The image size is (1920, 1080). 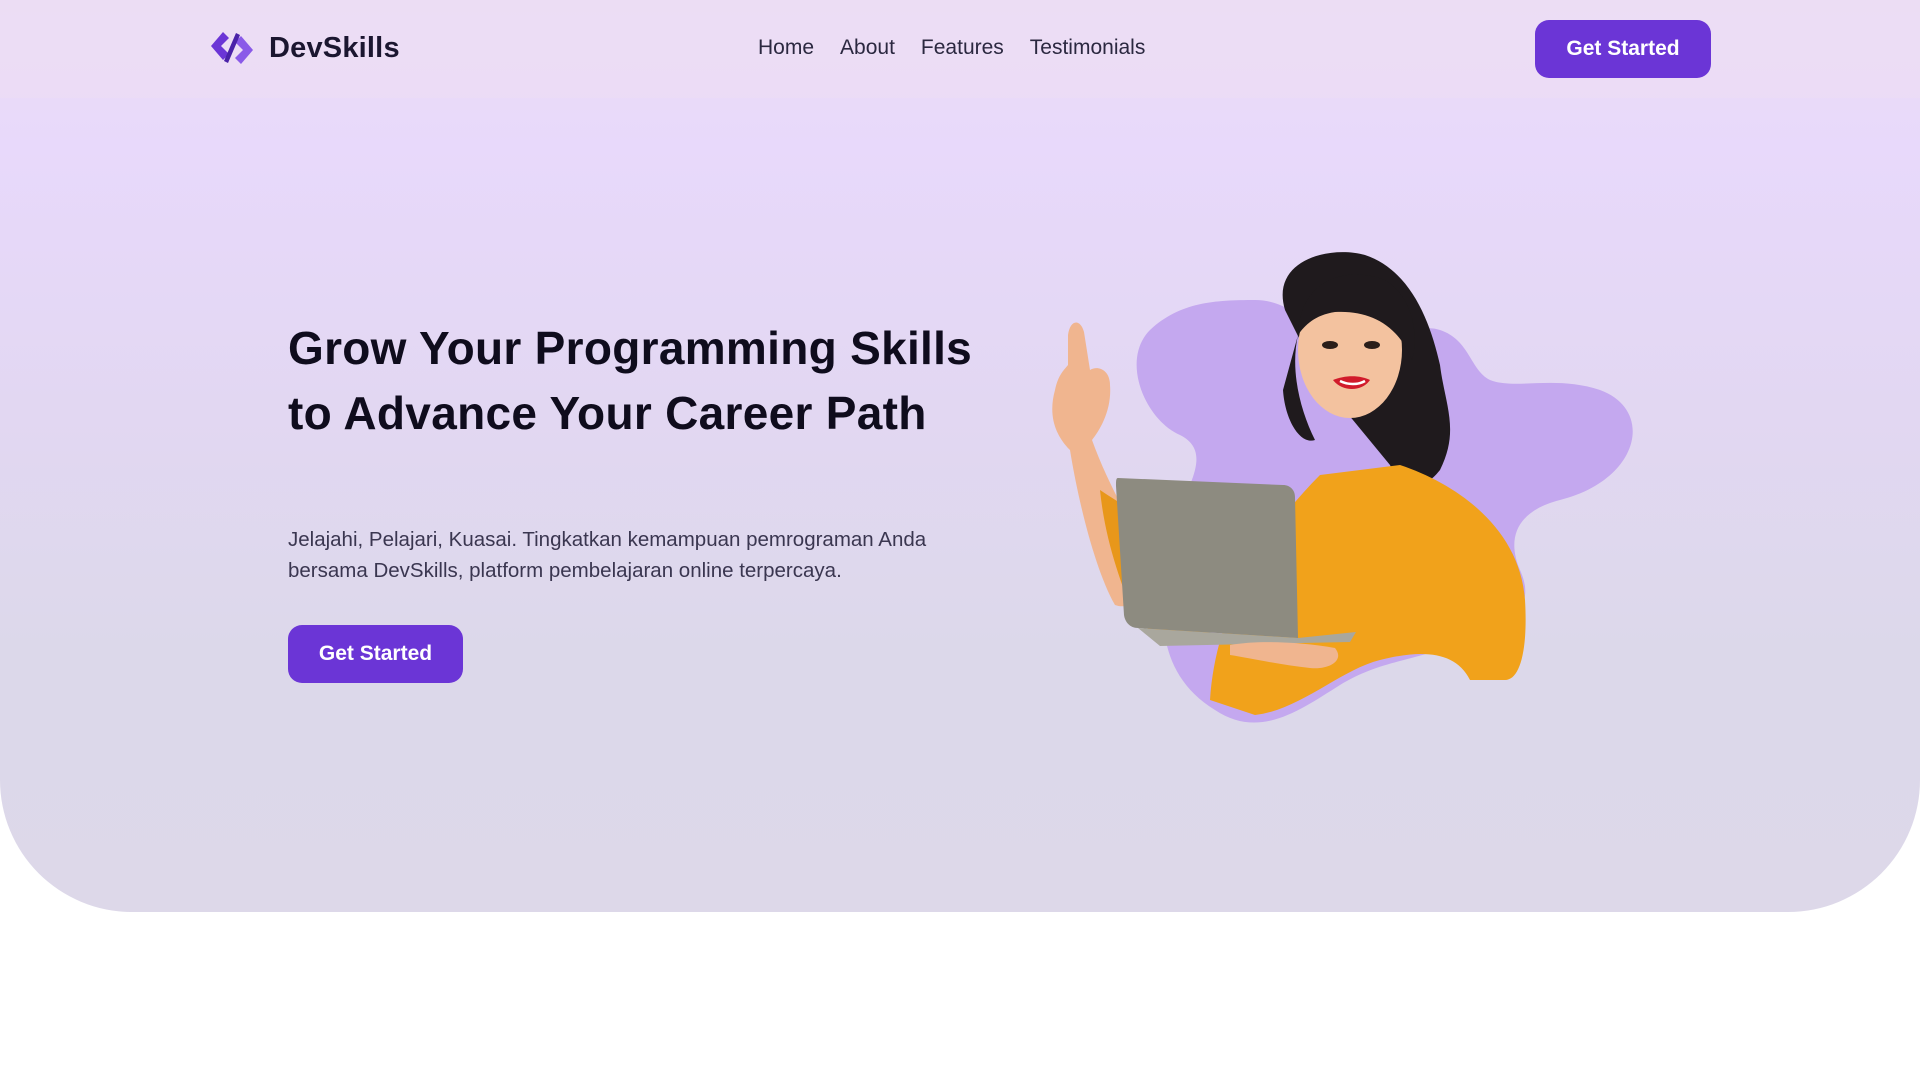 What do you see at coordinates (232, 48) in the screenshot?
I see `code-diamond-logo-icon` at bounding box center [232, 48].